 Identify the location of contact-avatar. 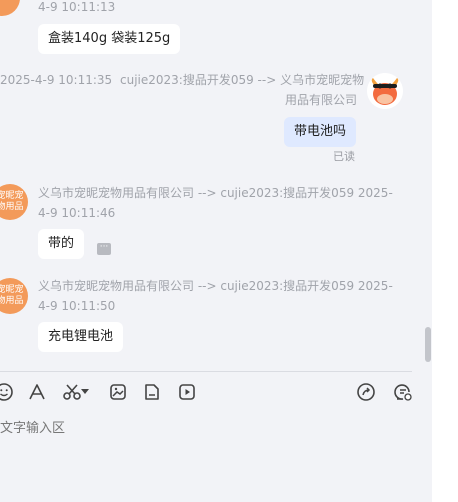
(10, 8).